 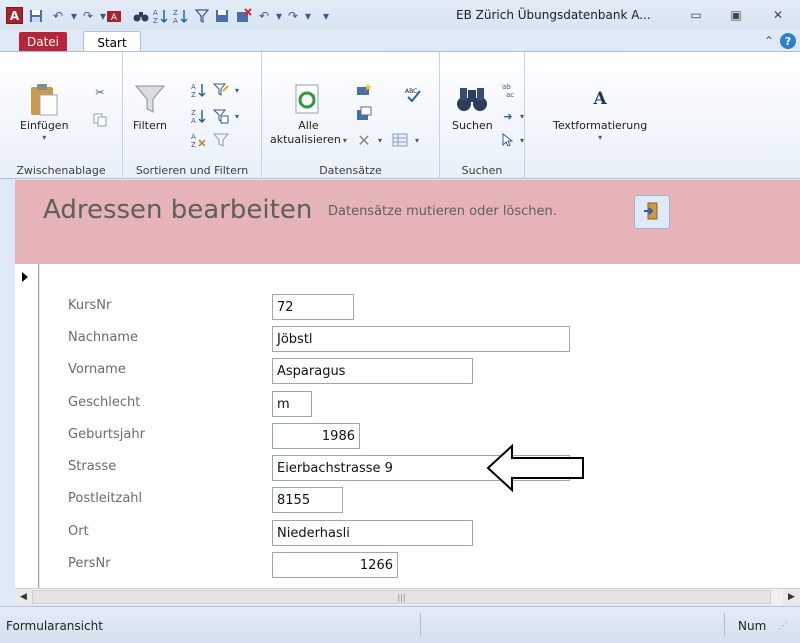 I want to click on kursnr-field: 72, so click(x=313, y=307).